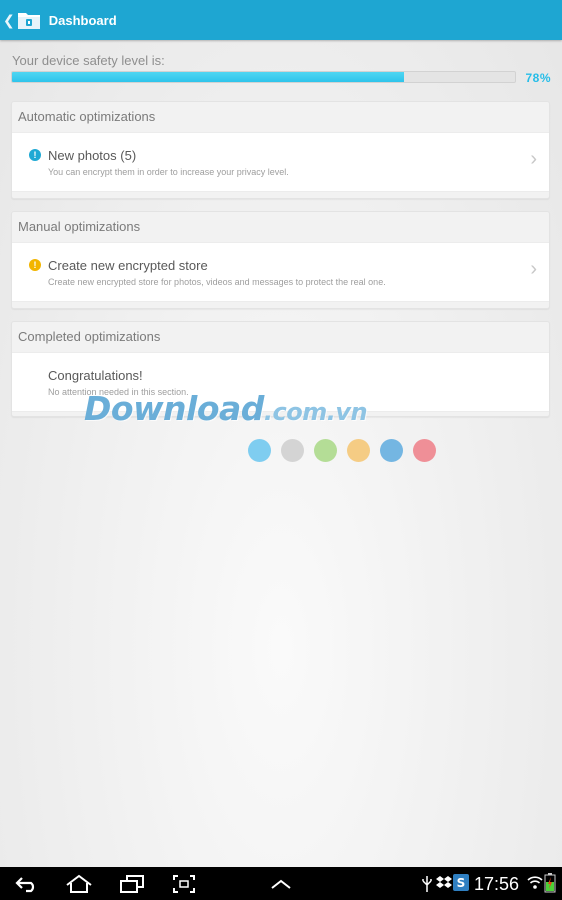 The image size is (562, 900). What do you see at coordinates (95, 375) in the screenshot?
I see `item-title: Congratulations!` at bounding box center [95, 375].